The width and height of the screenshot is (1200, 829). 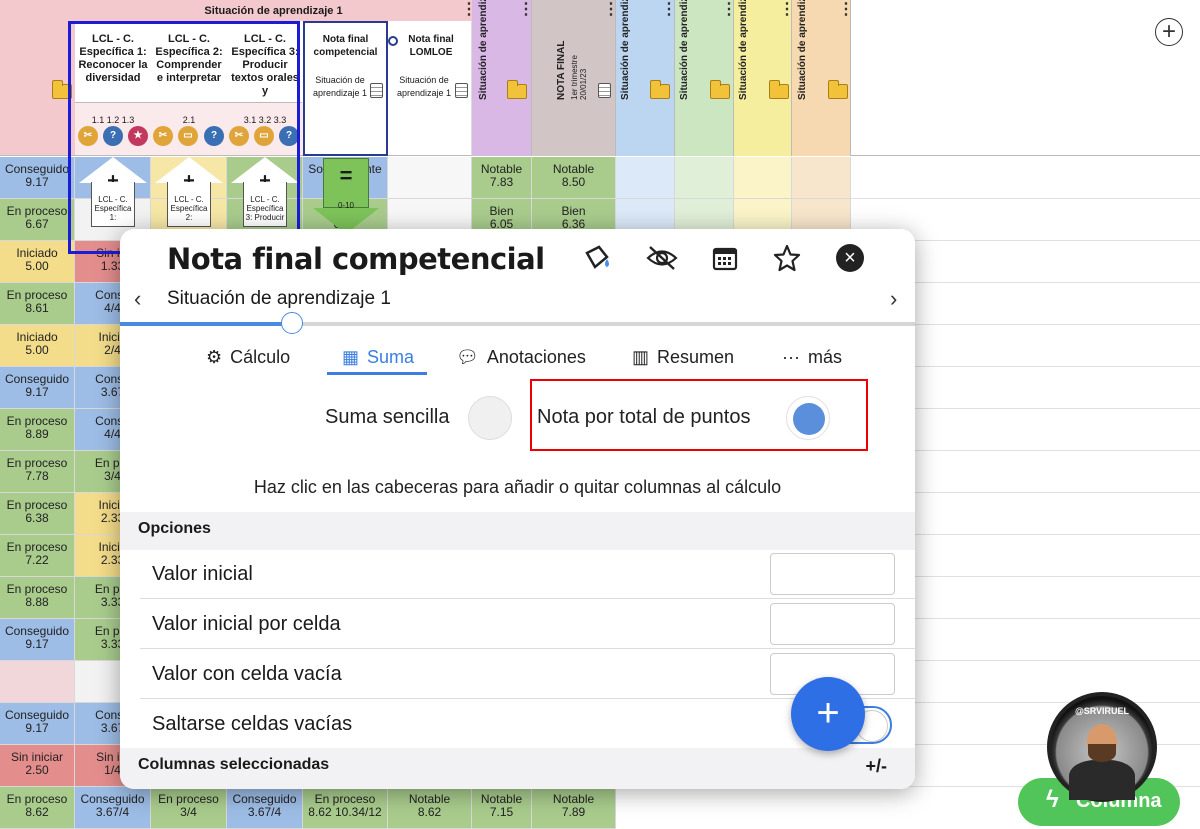 I want to click on nota-final-col-sub: 1er trimestre 20/01/23, so click(x=579, y=77).